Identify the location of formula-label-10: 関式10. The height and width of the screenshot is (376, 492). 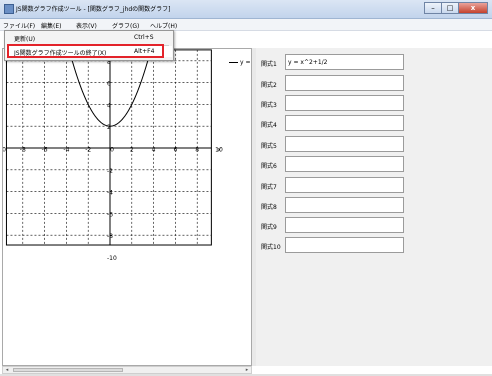
(271, 247).